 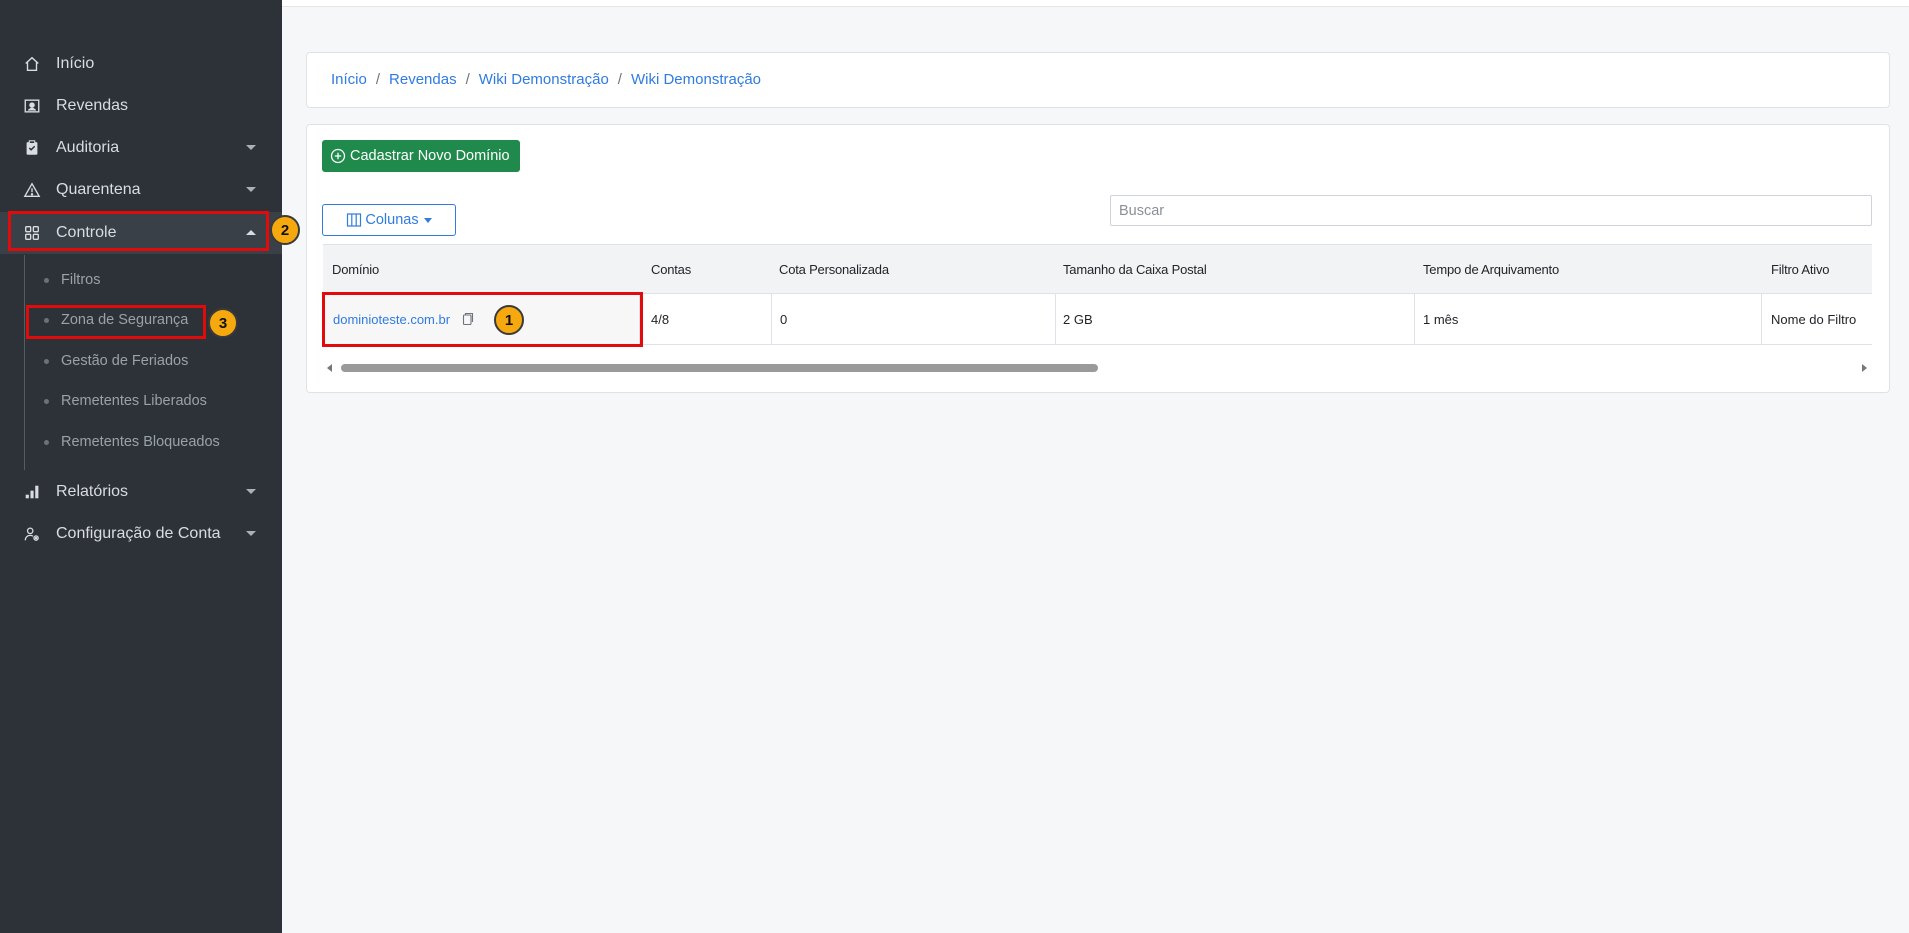 What do you see at coordinates (88, 147) in the screenshot?
I see `sidebar-item-label: Auditoria` at bounding box center [88, 147].